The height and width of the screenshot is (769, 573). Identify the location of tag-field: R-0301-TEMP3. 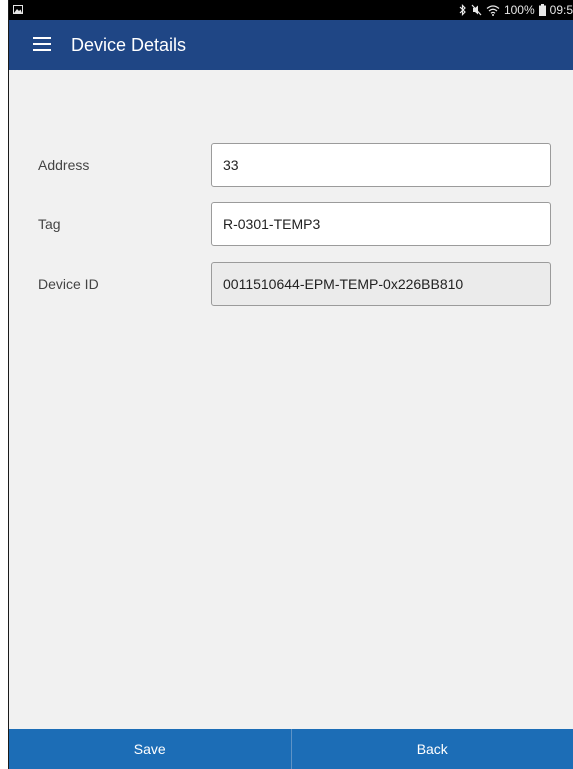
(381, 224).